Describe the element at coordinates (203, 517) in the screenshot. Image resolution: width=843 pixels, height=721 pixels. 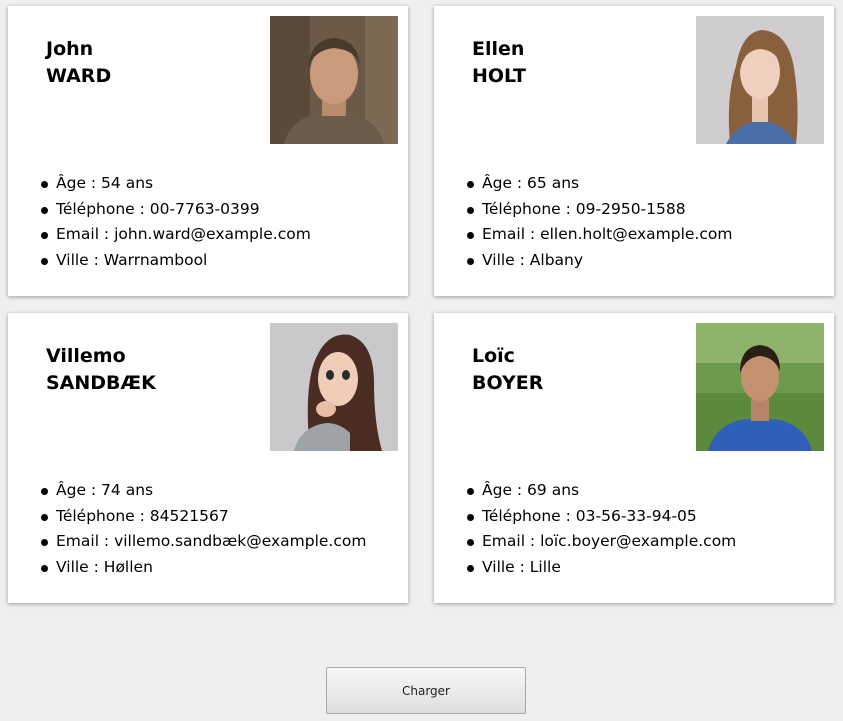
I see `phone-item: Téléphone : 84521567` at that location.